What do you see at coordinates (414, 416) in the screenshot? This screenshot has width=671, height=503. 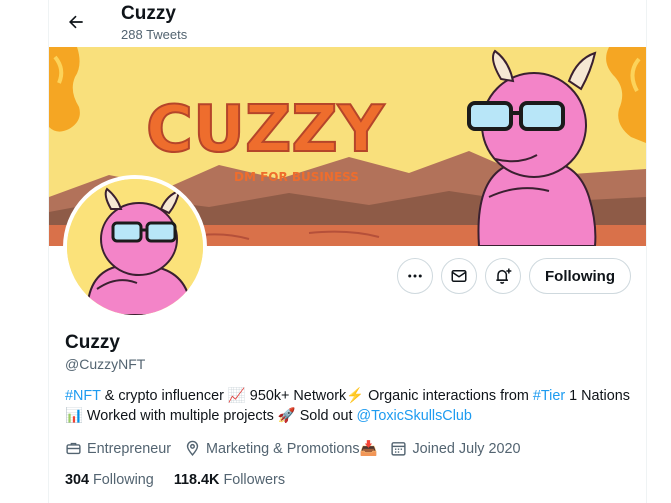 I see `mention-link: @ToxicSkullsClub` at bounding box center [414, 416].